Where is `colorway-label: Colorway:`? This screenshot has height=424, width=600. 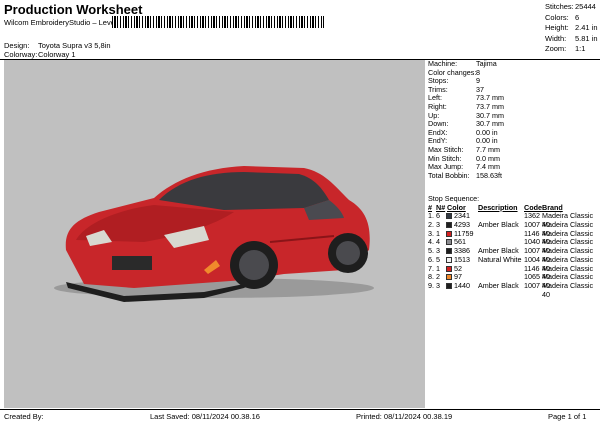
colorway-label: Colorway: is located at coordinates (21, 54).